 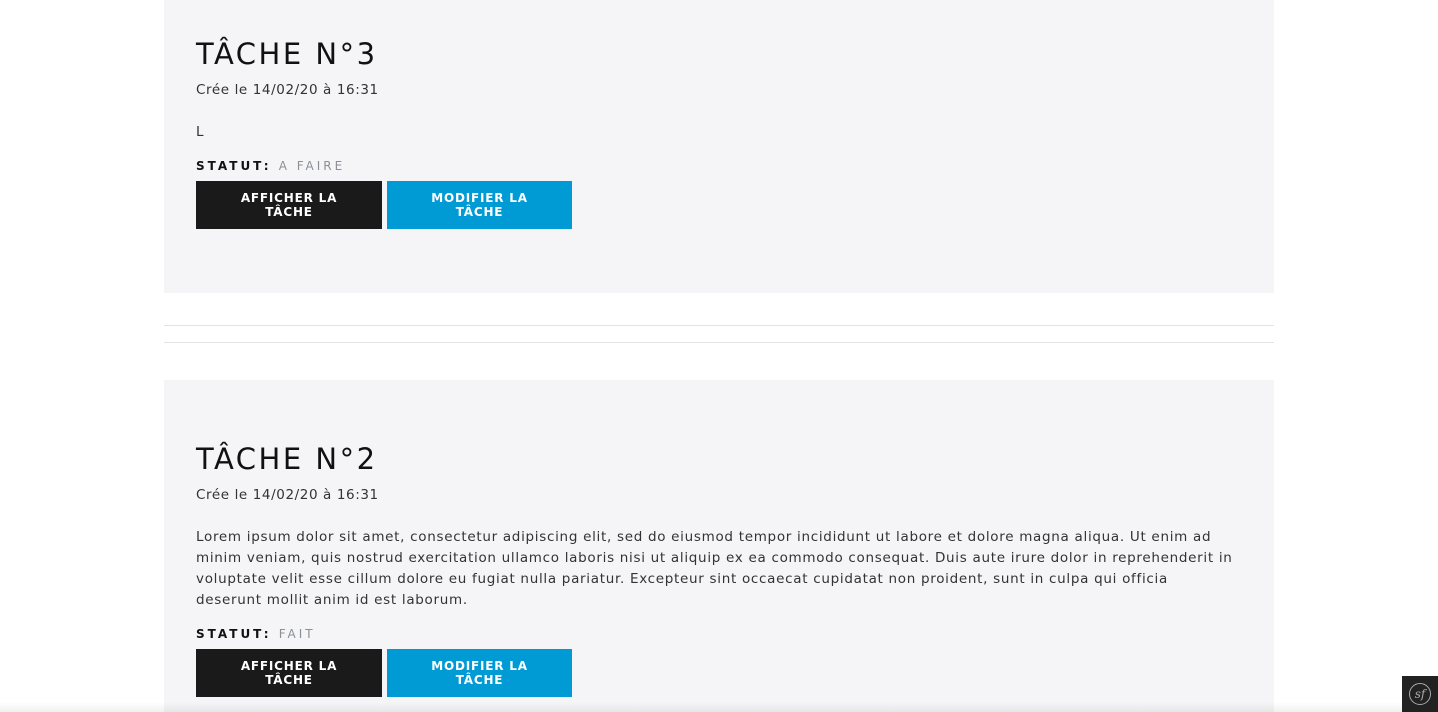 What do you see at coordinates (312, 166) in the screenshot?
I see `status-value: A FAIRE` at bounding box center [312, 166].